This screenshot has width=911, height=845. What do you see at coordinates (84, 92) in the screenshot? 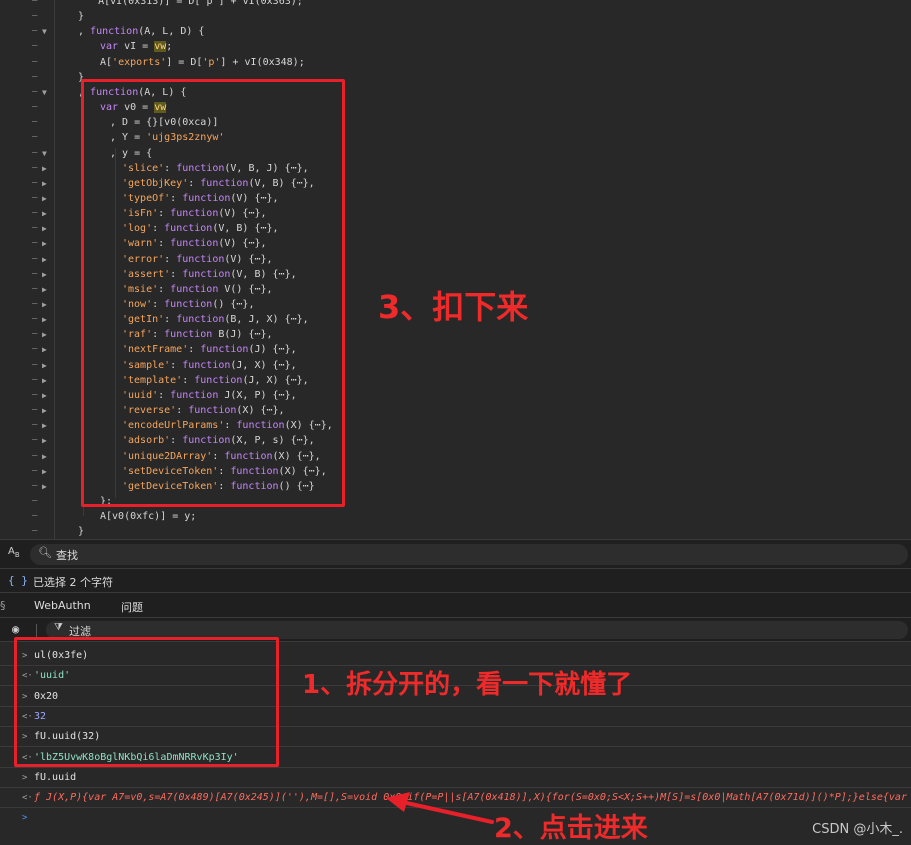
I see `code-token: ,` at bounding box center [84, 92].